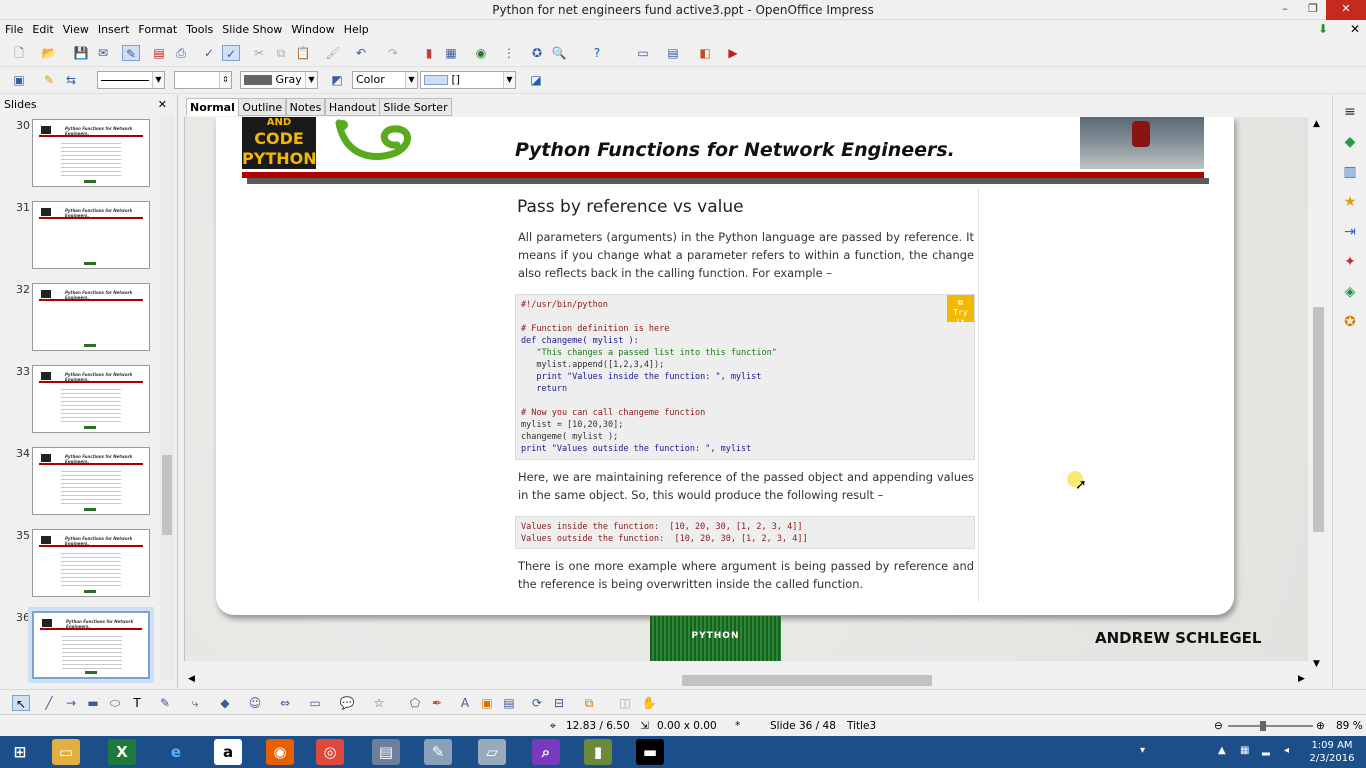 This screenshot has width=1366, height=768. What do you see at coordinates (1142, 750) in the screenshot?
I see `tray-chevron-icon: ▾` at bounding box center [1142, 750].